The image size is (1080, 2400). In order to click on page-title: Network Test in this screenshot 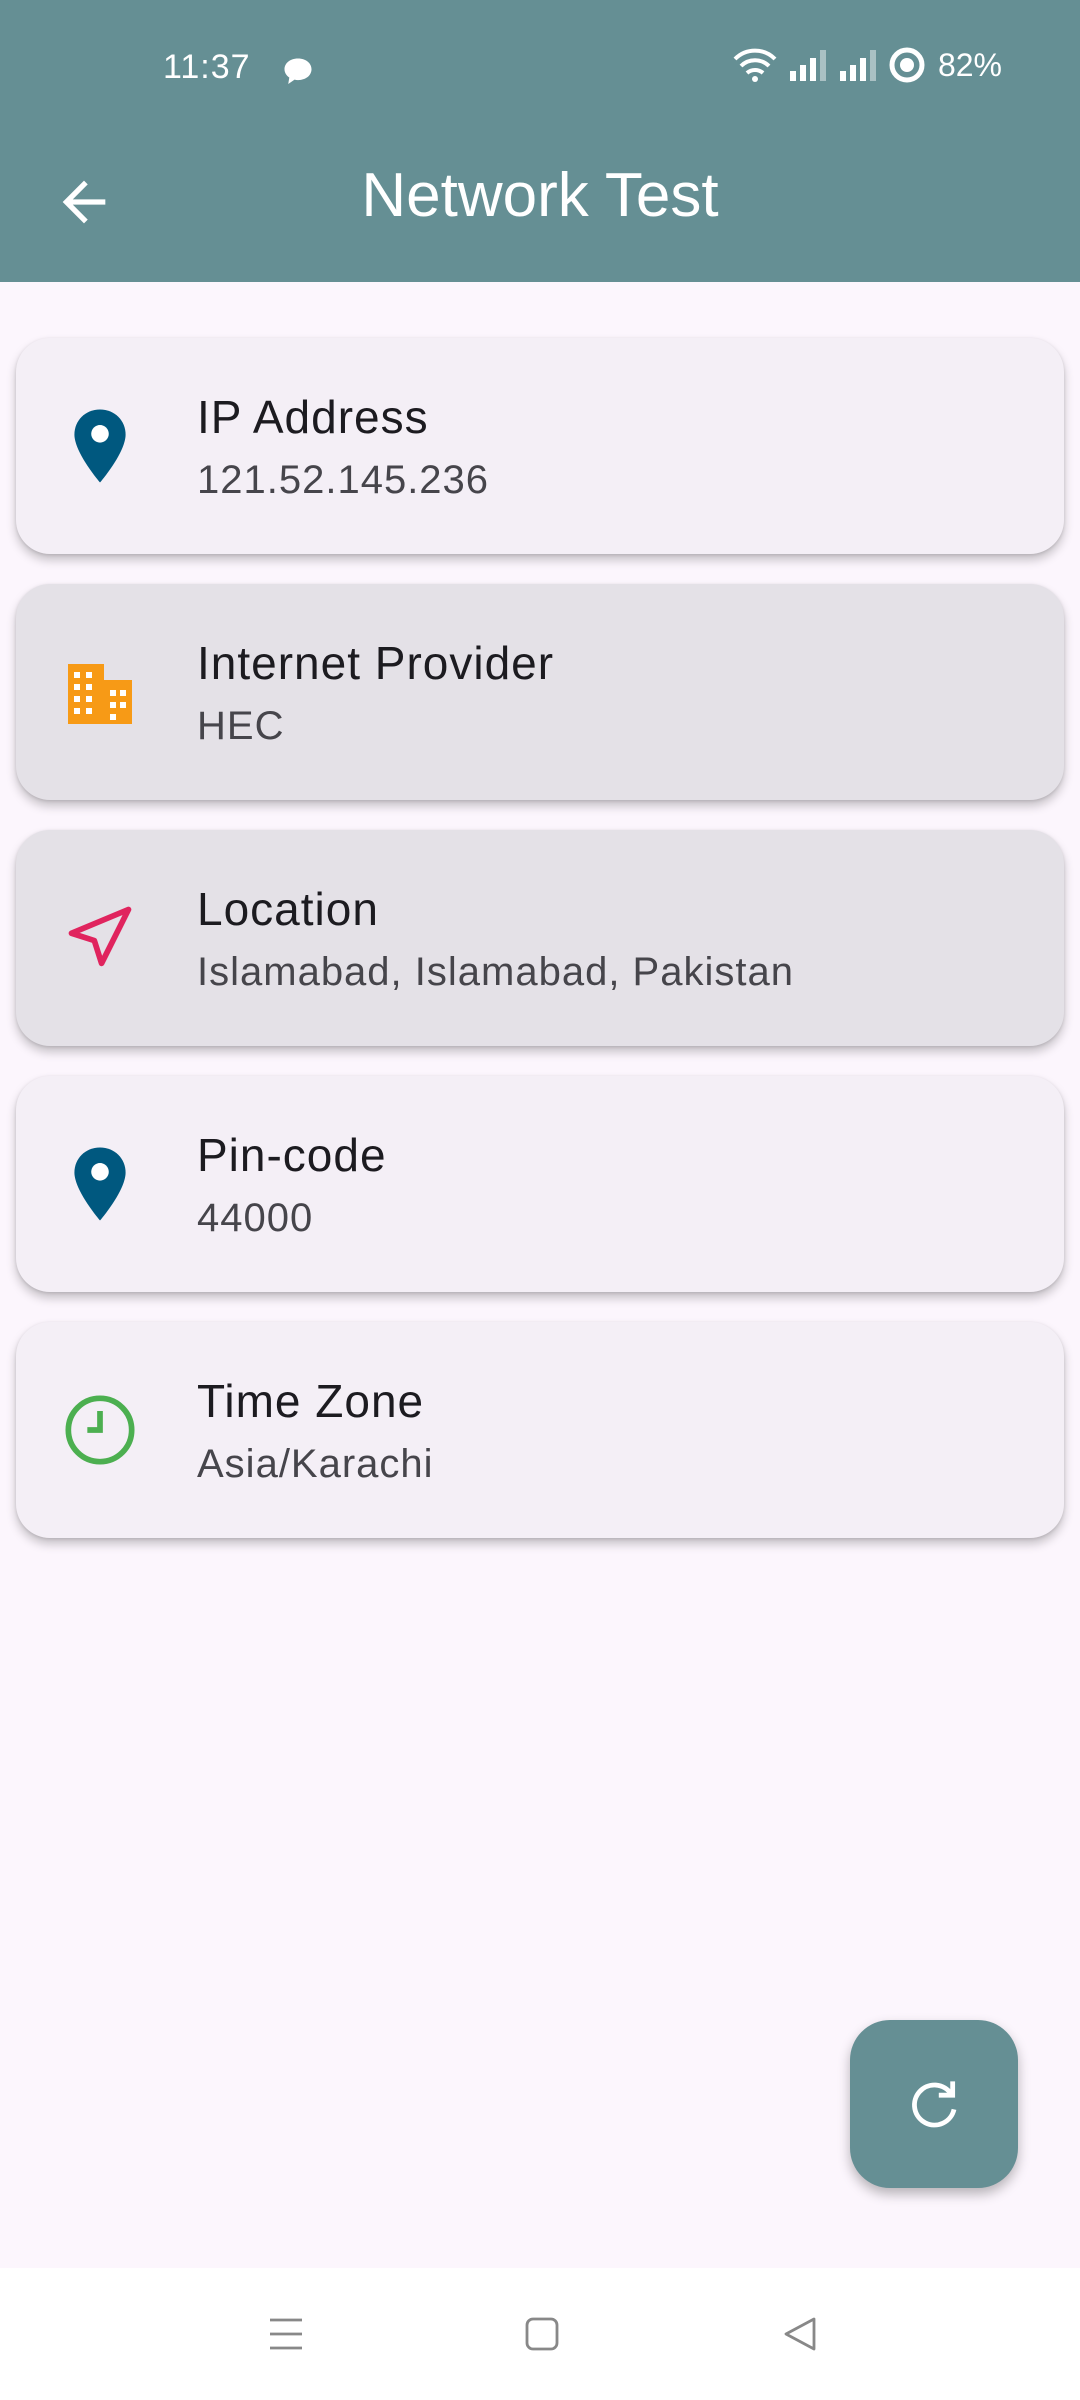, I will do `click(540, 195)`.